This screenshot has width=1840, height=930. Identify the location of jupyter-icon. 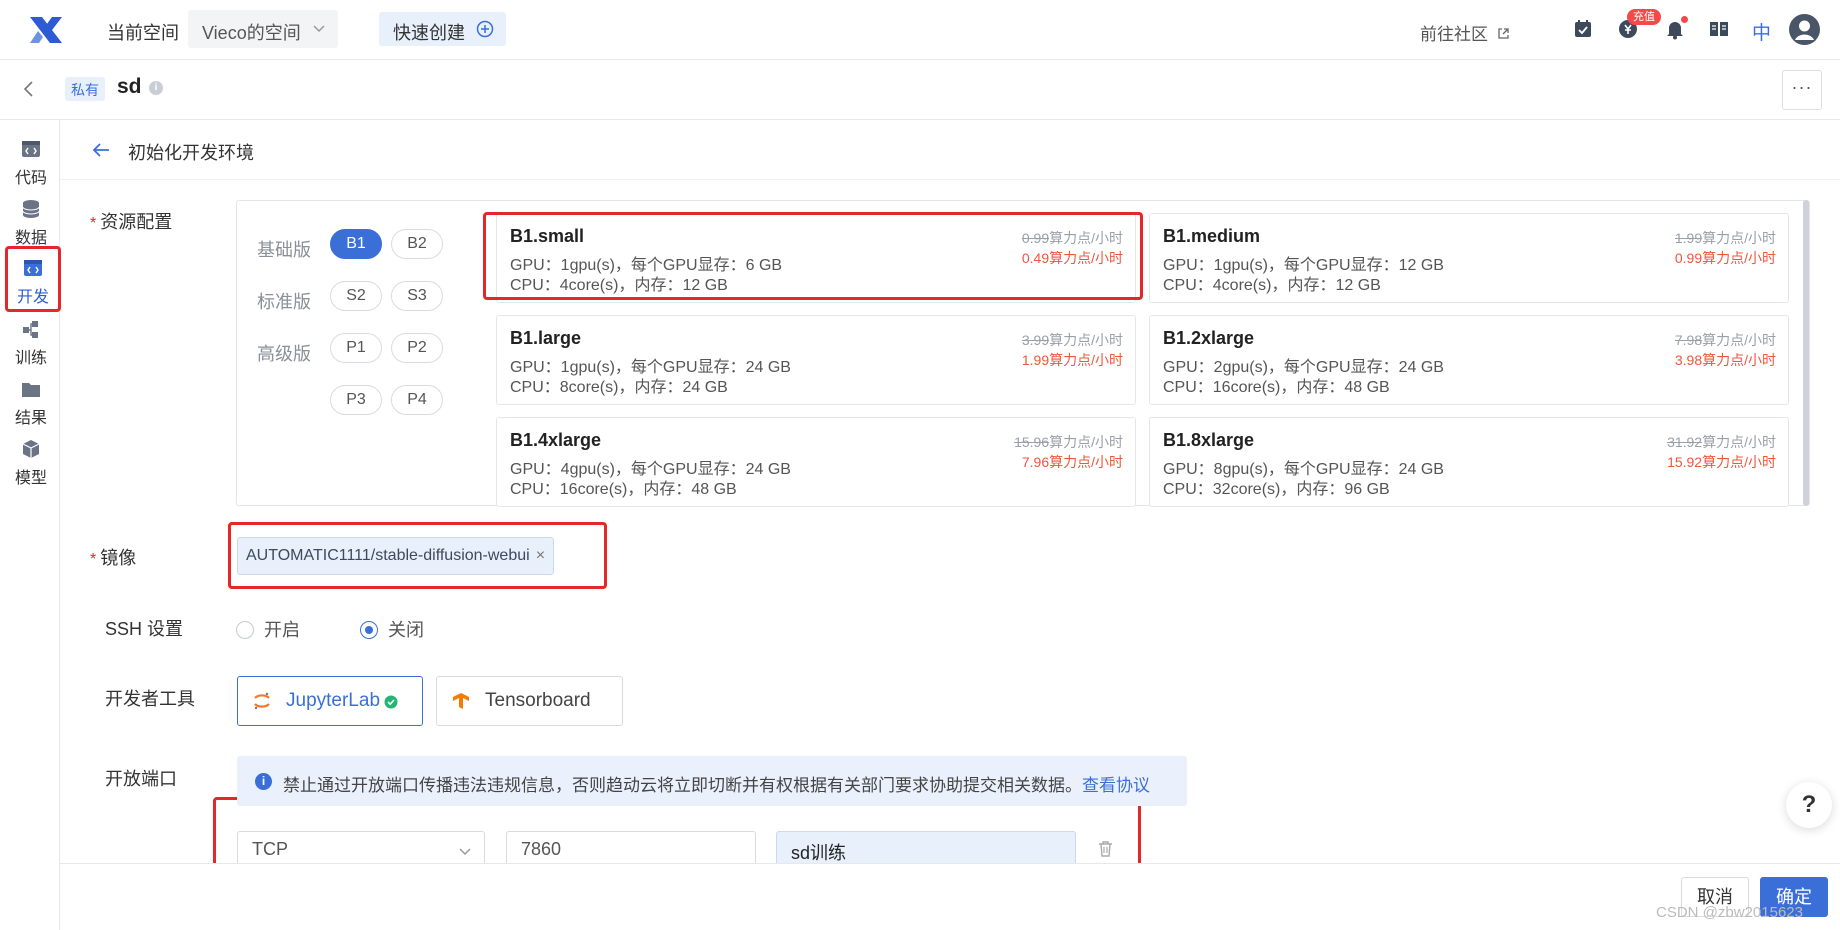
(262, 701).